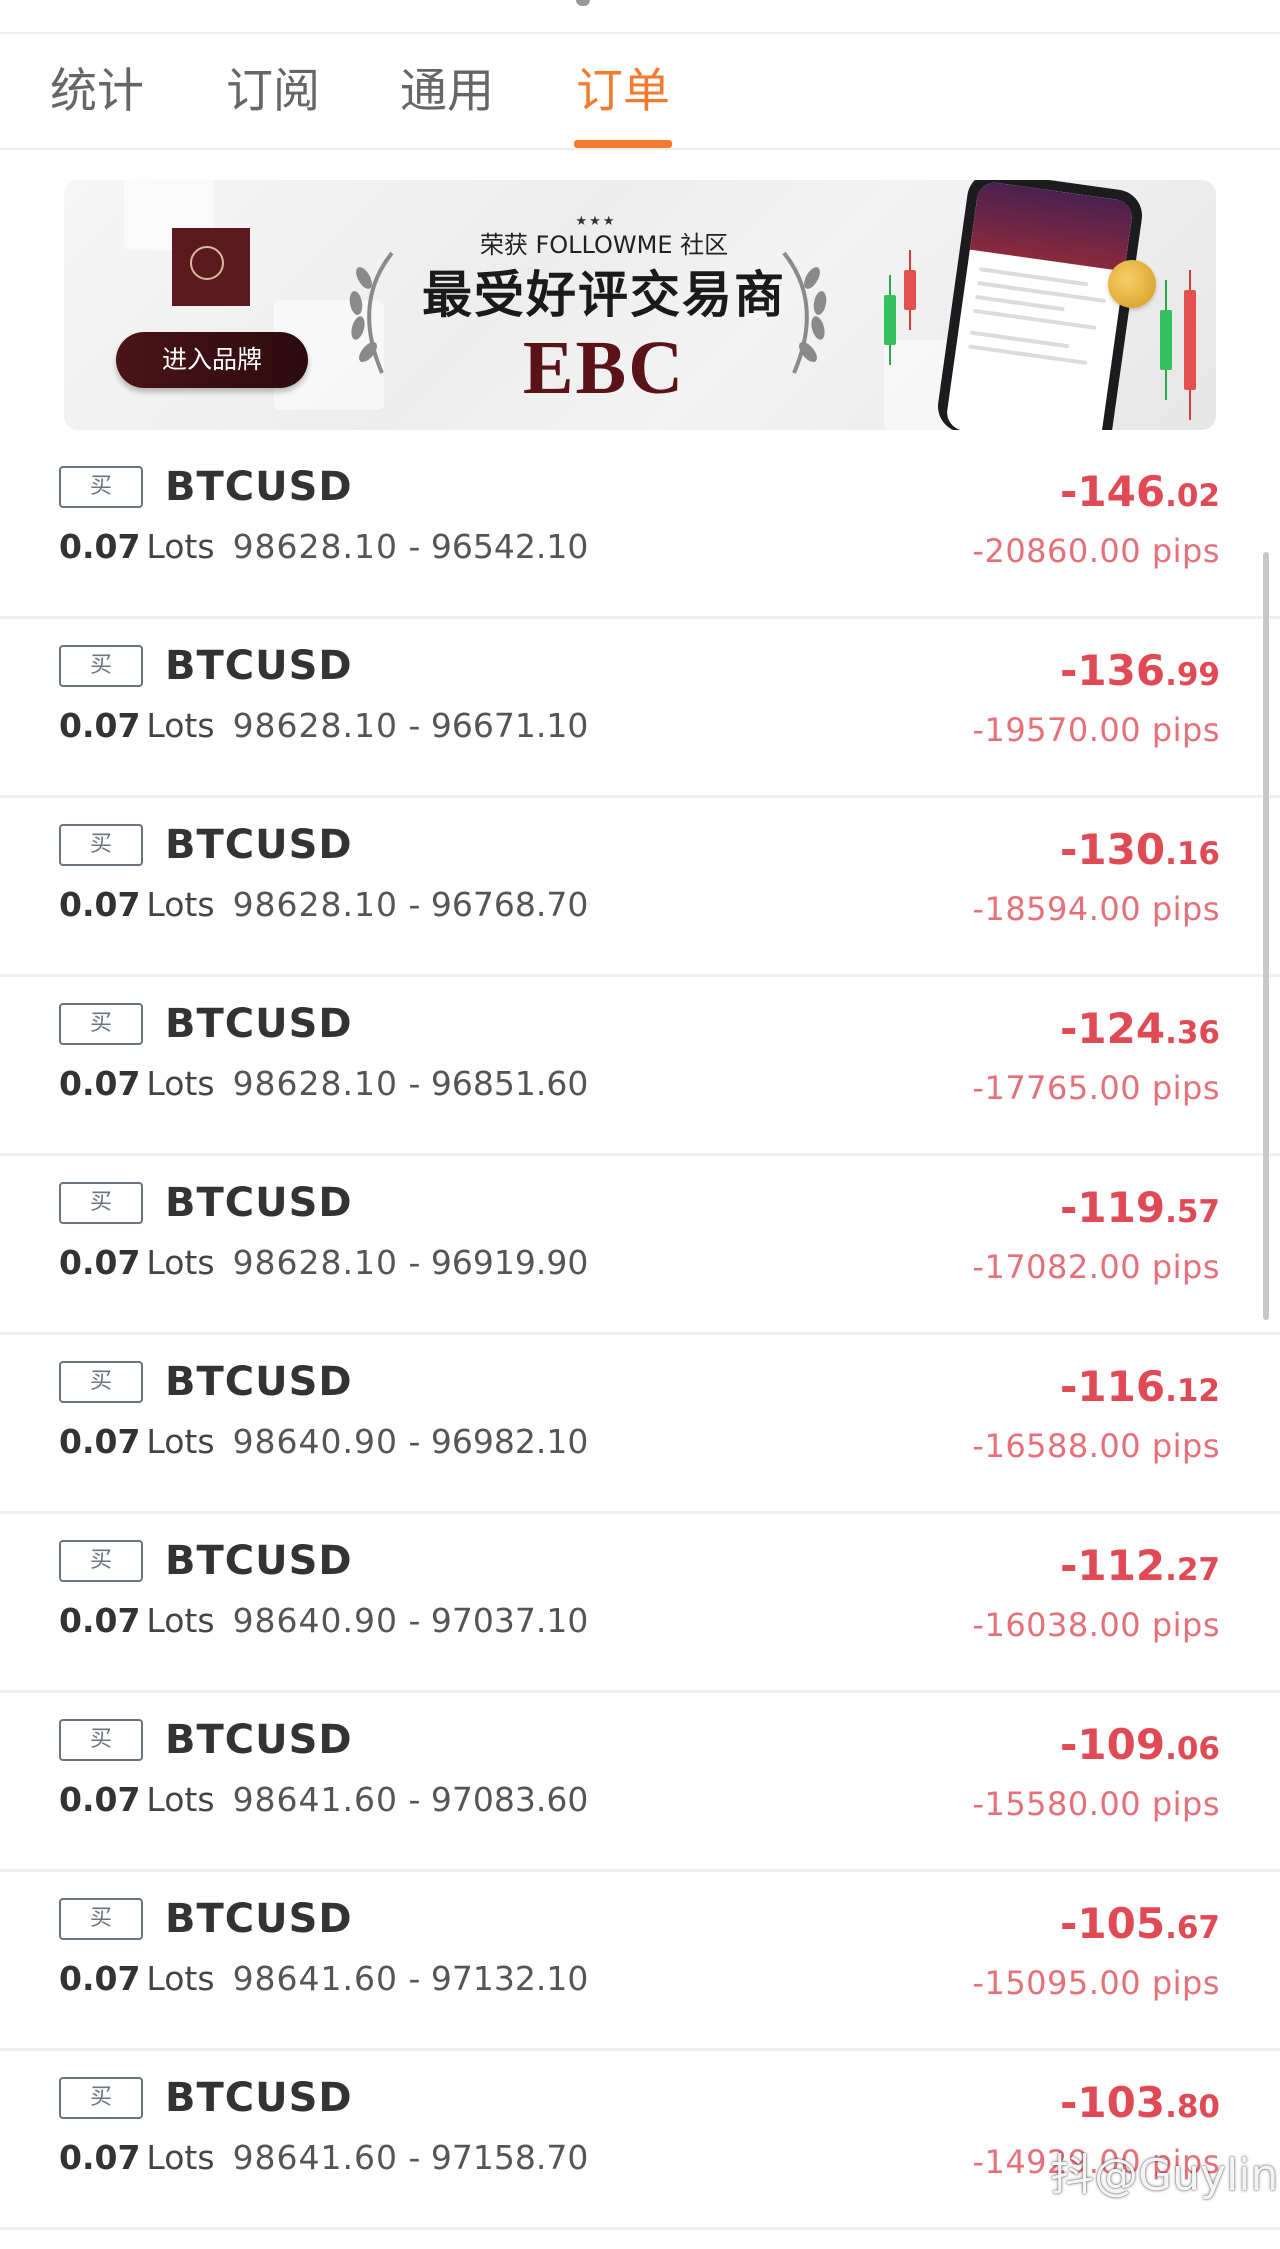 Image resolution: width=1280 pixels, height=2249 pixels. What do you see at coordinates (1112, 670) in the screenshot?
I see `profit-integer: -136` at bounding box center [1112, 670].